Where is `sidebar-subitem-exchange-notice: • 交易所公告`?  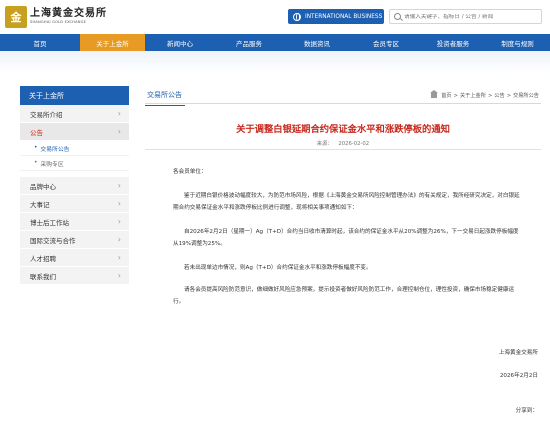 sidebar-subitem-exchange-notice: • 交易所公告 is located at coordinates (74, 148).